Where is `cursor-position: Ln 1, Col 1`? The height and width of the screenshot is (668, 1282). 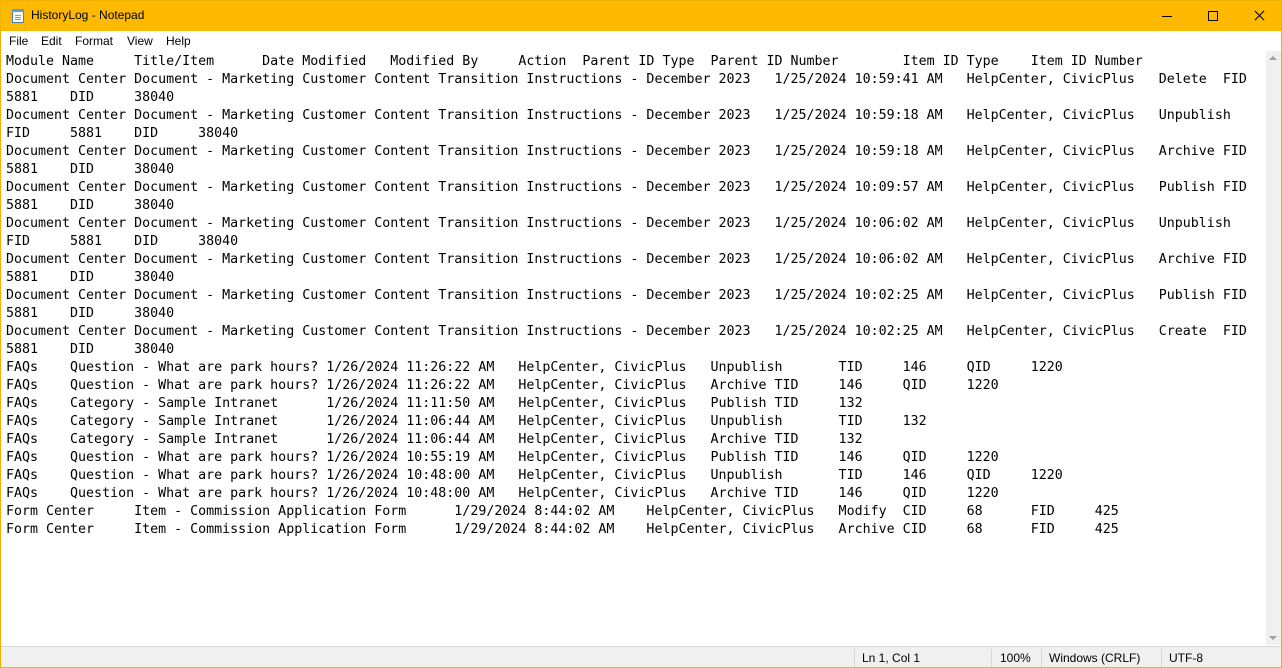
cursor-position: Ln 1, Col 1 is located at coordinates (891, 658).